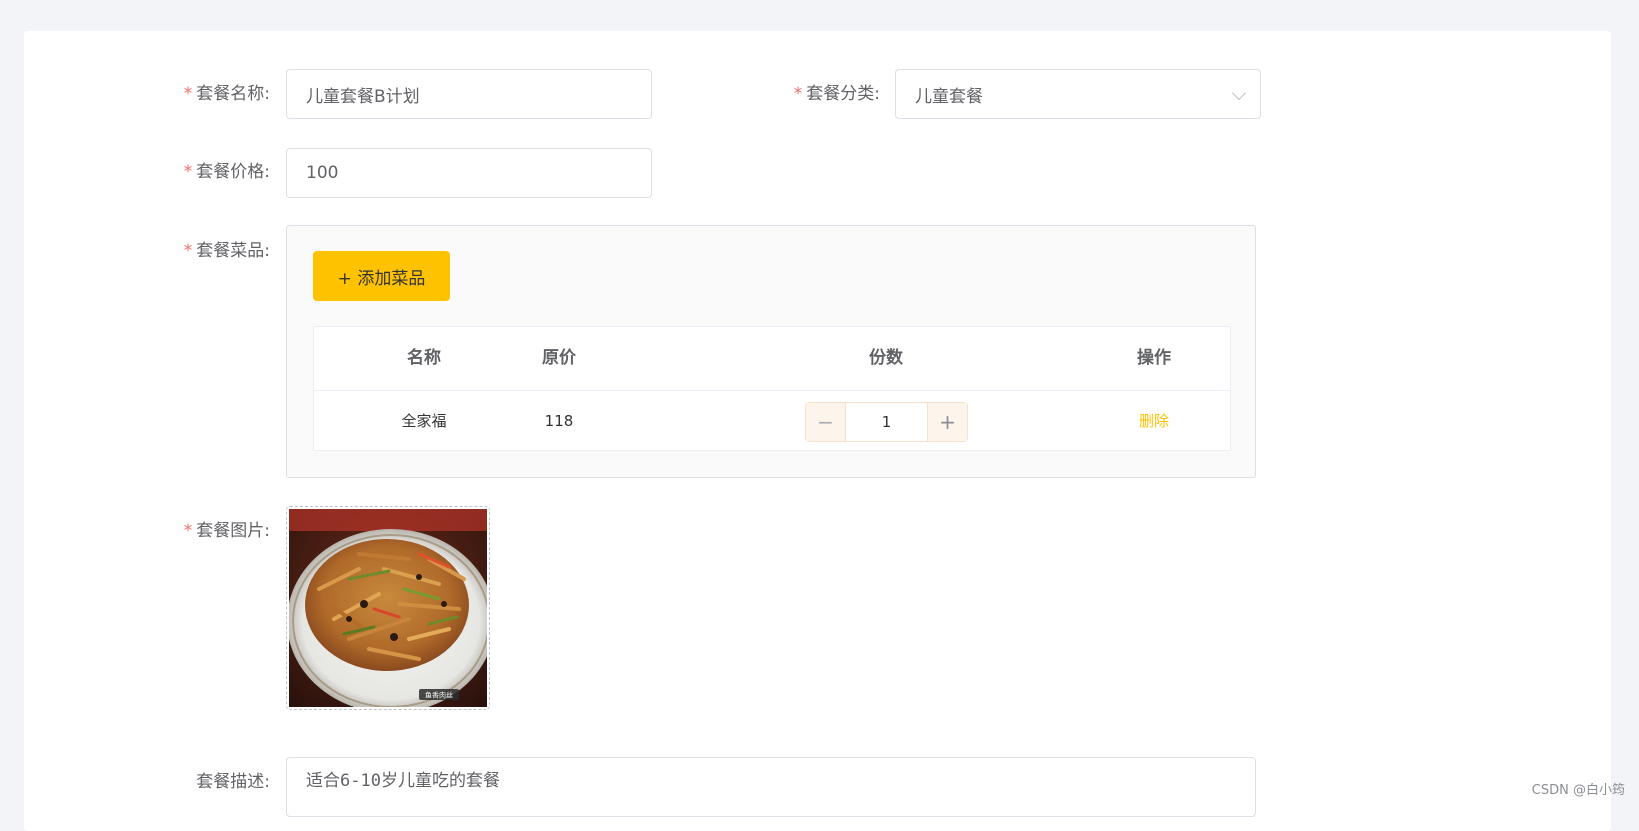 This screenshot has height=831, width=1639. Describe the element at coordinates (439, 695) in the screenshot. I see `photo-caption: 鱼香肉丝` at that location.